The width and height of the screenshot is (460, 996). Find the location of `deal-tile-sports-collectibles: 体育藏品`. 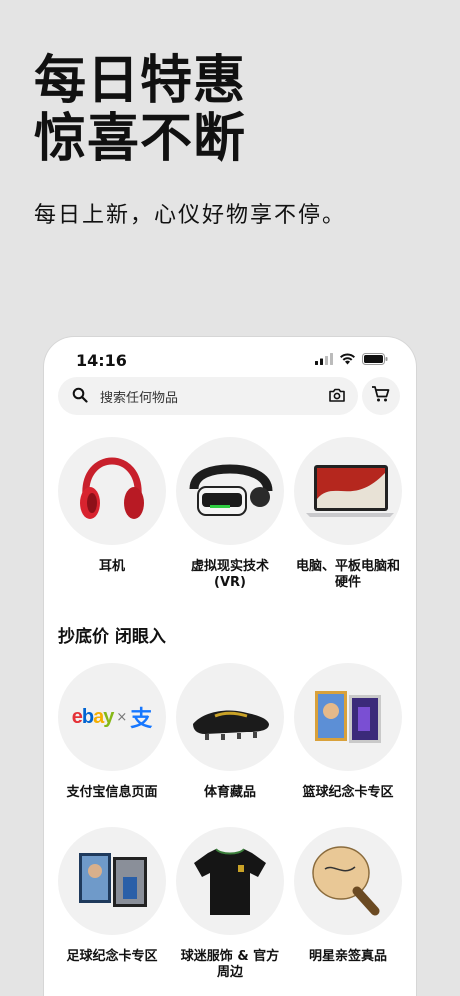

deal-tile-sports-collectibles: 体育藏品 is located at coordinates (230, 732).